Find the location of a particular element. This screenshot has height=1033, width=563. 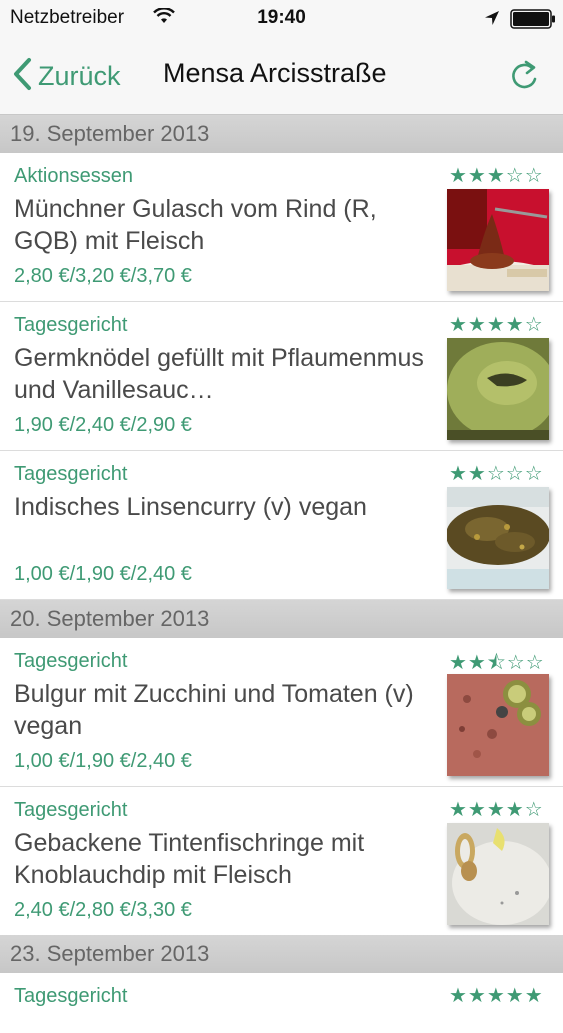

dumpling-photo is located at coordinates (498, 389).